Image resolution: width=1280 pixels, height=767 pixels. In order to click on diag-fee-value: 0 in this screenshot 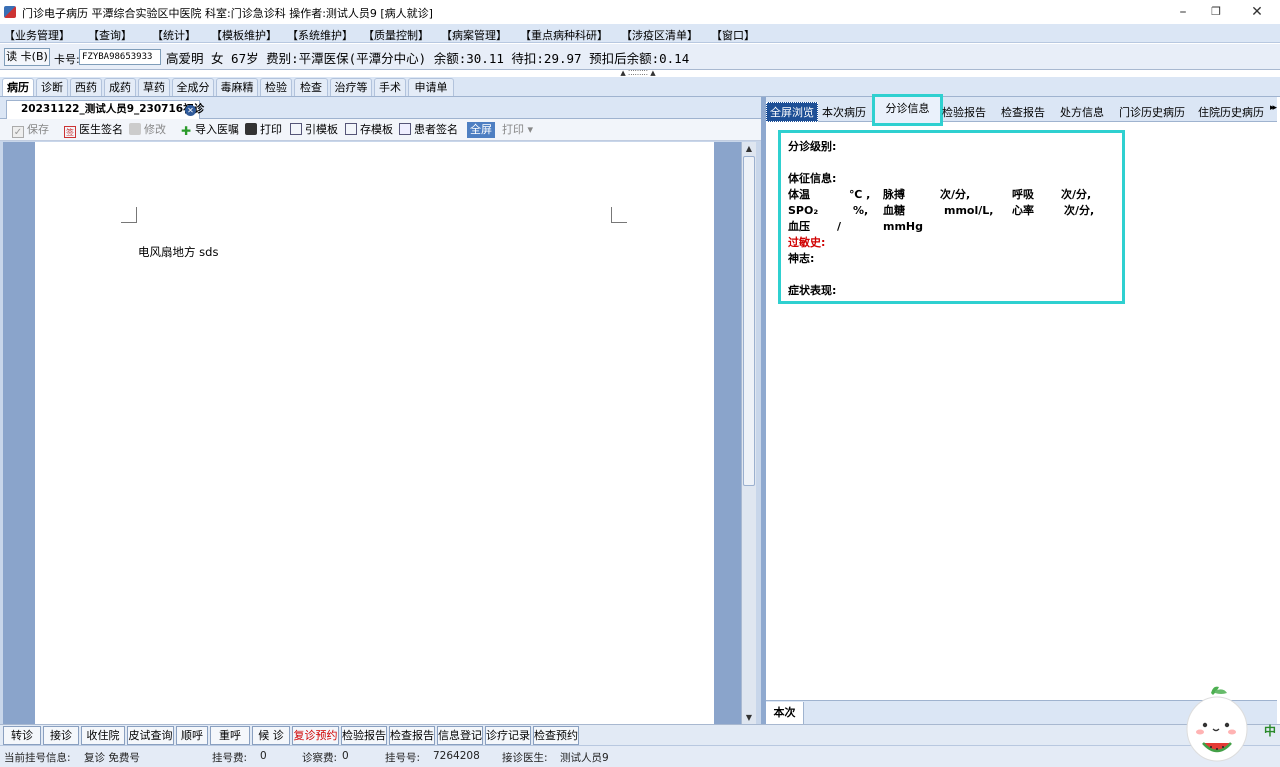, I will do `click(345, 756)`.